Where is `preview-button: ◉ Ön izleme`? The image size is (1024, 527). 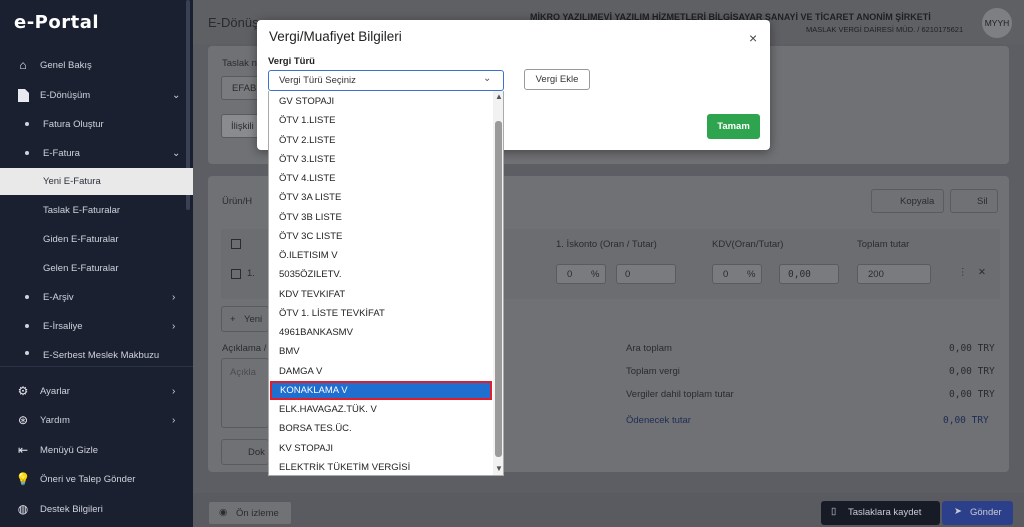
preview-button: ◉ Ön izleme is located at coordinates (250, 513).